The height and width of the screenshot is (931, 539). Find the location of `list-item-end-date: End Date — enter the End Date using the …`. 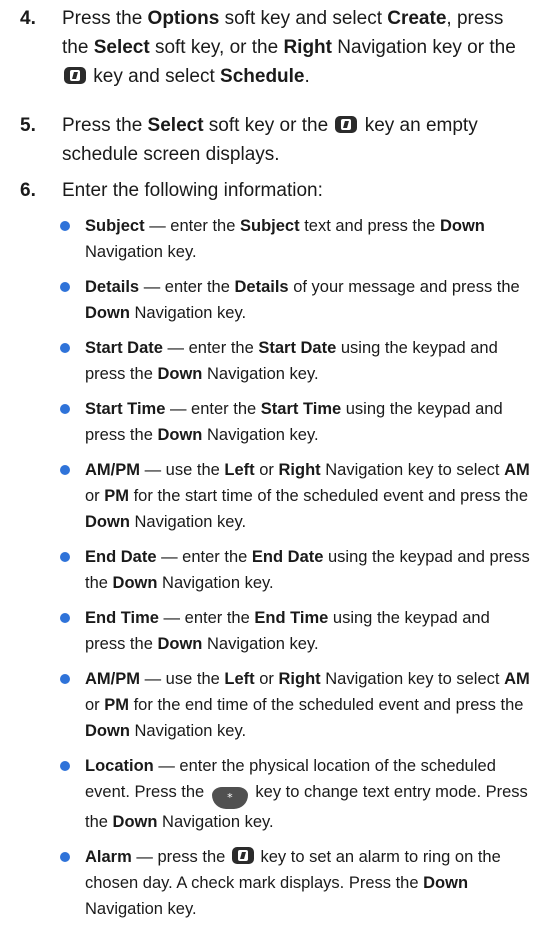

list-item-end-date: End Date — enter the End Date using the … is located at coordinates (296, 570).